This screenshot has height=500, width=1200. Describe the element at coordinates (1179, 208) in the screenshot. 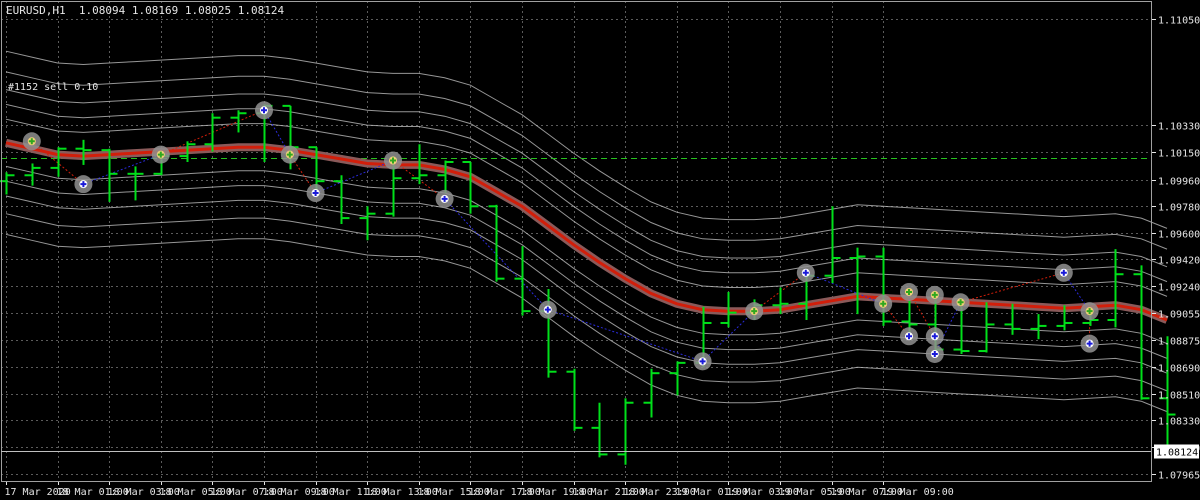

I see `y-tick-label: 1.09780` at that location.